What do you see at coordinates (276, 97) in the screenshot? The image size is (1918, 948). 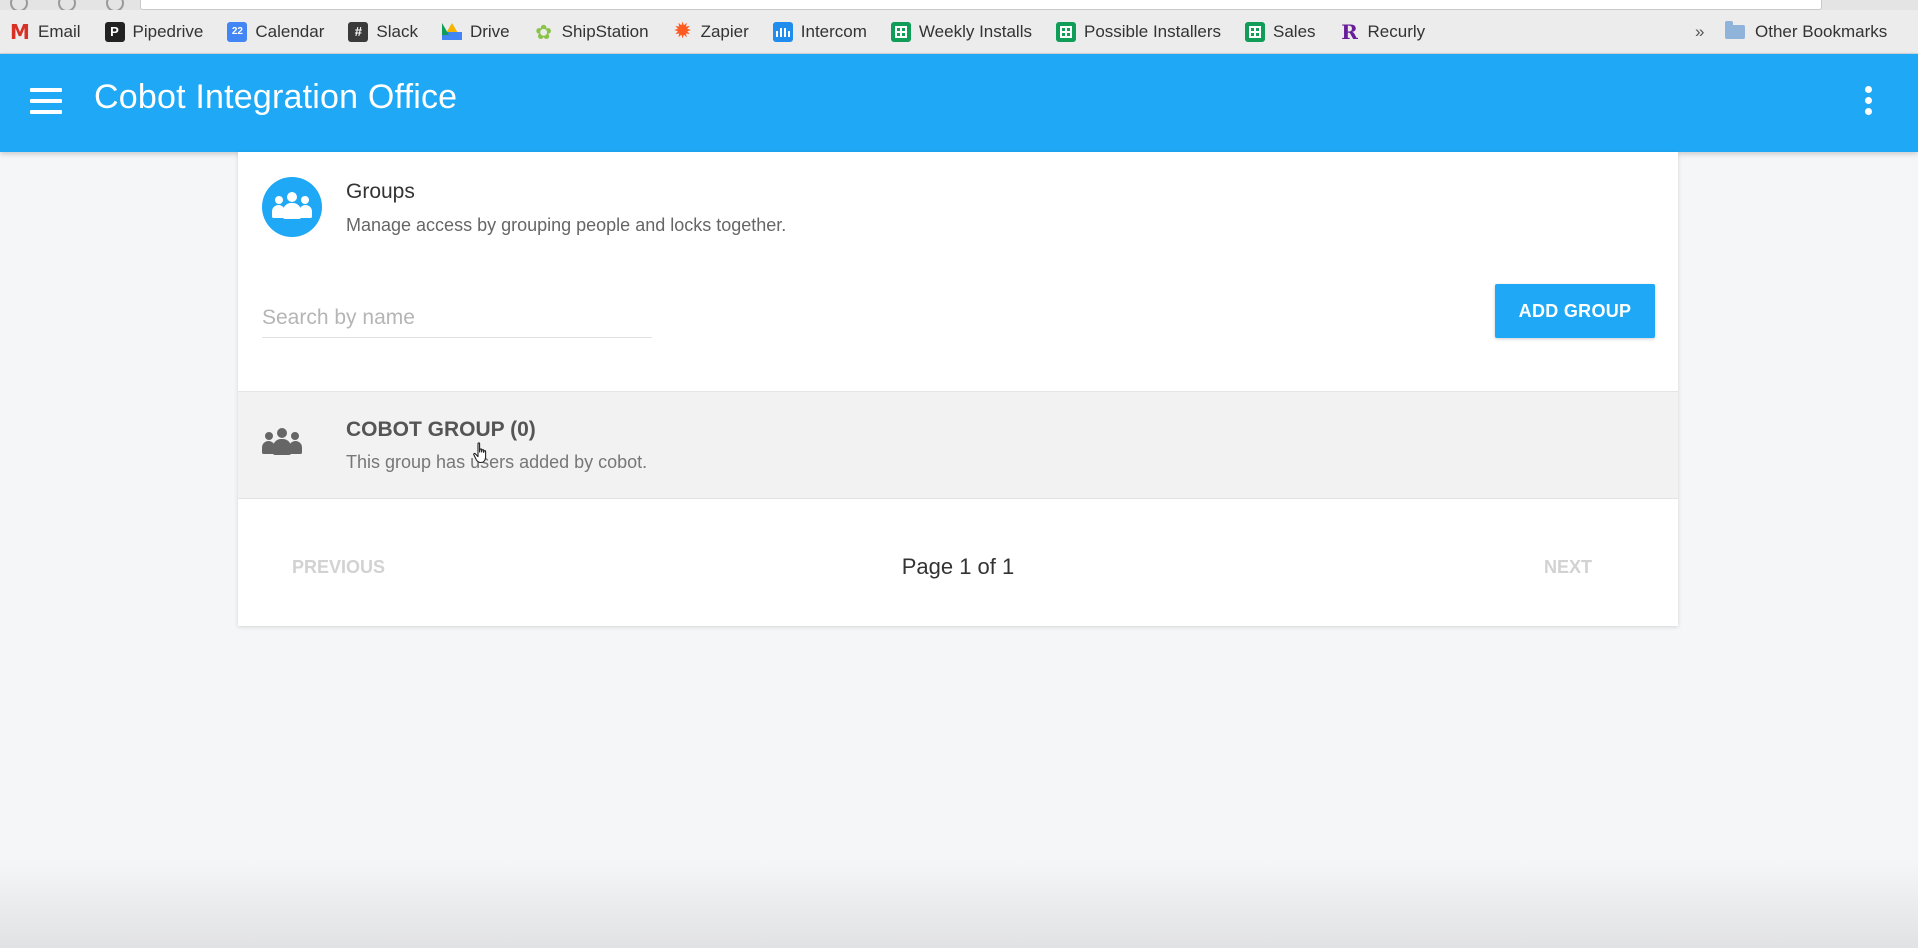 I see `app-title: Cobot Integration Office` at bounding box center [276, 97].